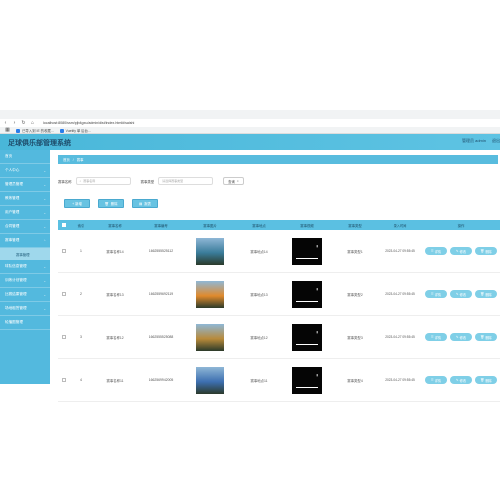 This screenshot has width=500, height=500. Describe the element at coordinates (233, 181) in the screenshot. I see `query-button: 查询 ⌕` at that location.